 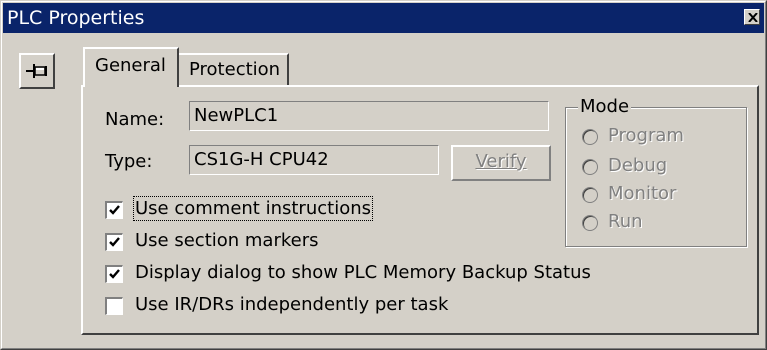 I want to click on mode-title: Mode, so click(x=605, y=106).